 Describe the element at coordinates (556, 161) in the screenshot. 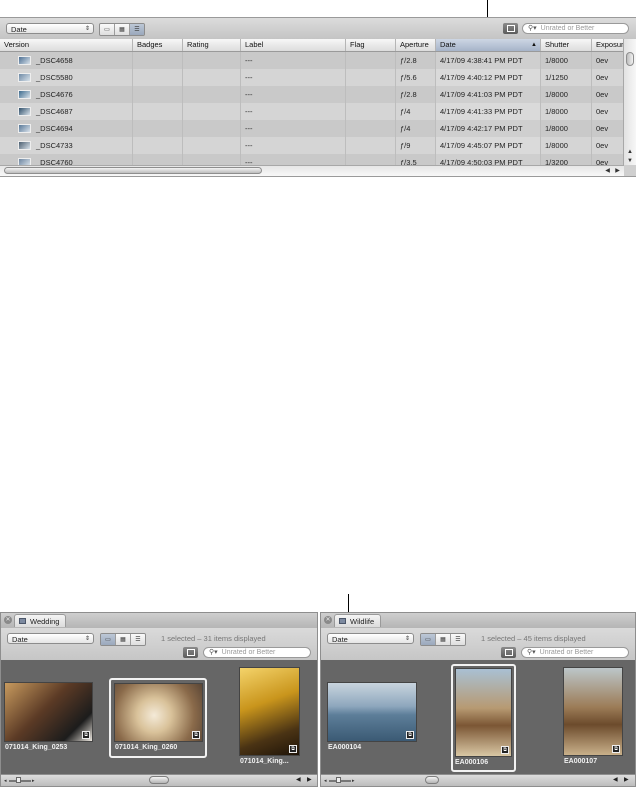

I see `cell-shutter-text: 1/3200` at that location.